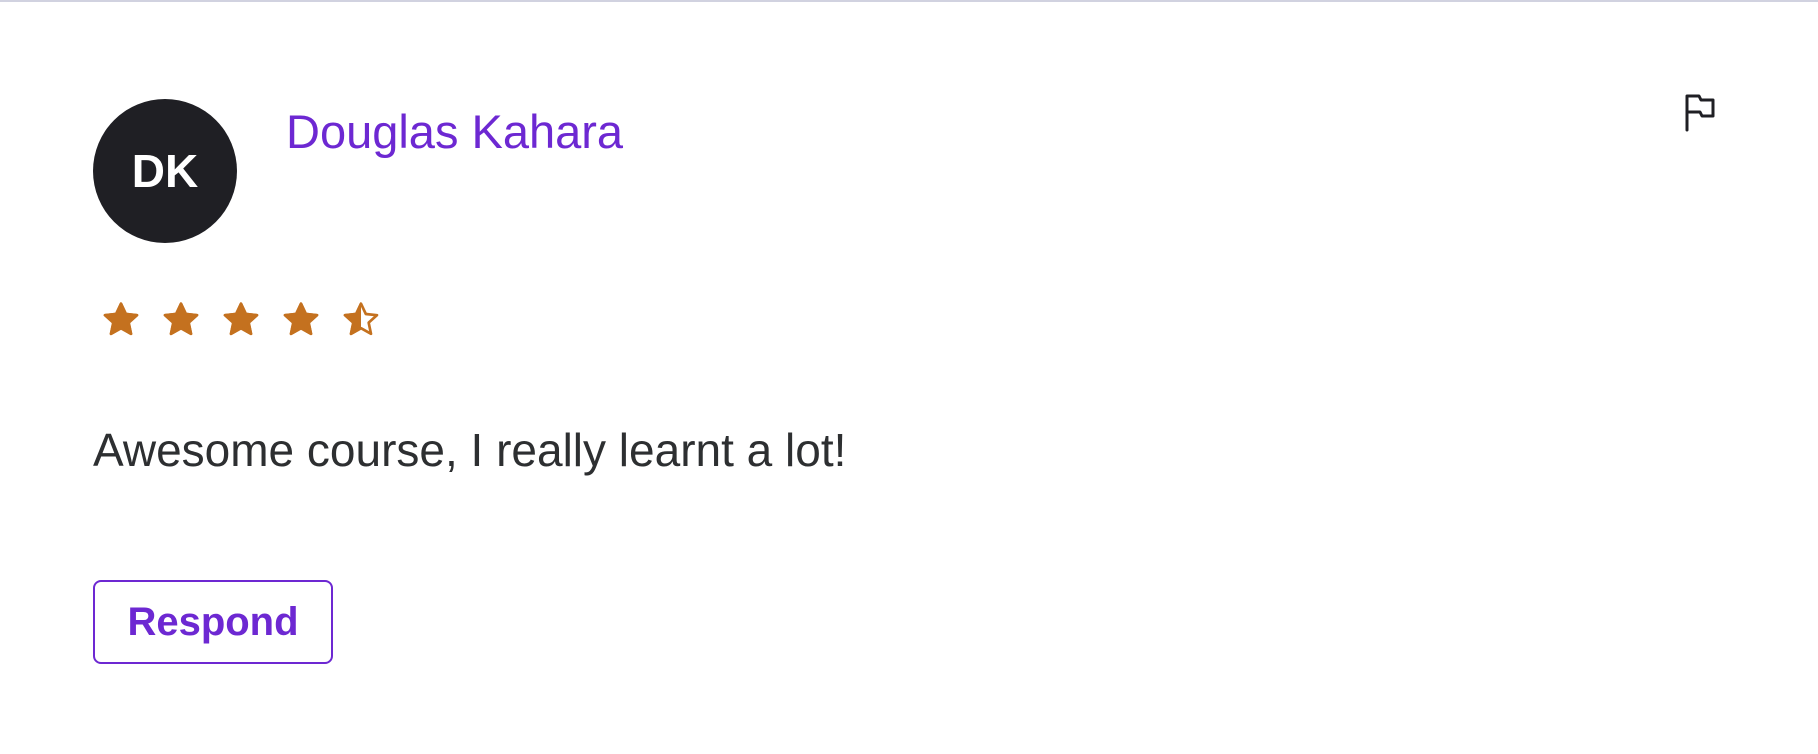  What do you see at coordinates (213, 622) in the screenshot?
I see `respond-button: Respond` at bounding box center [213, 622].